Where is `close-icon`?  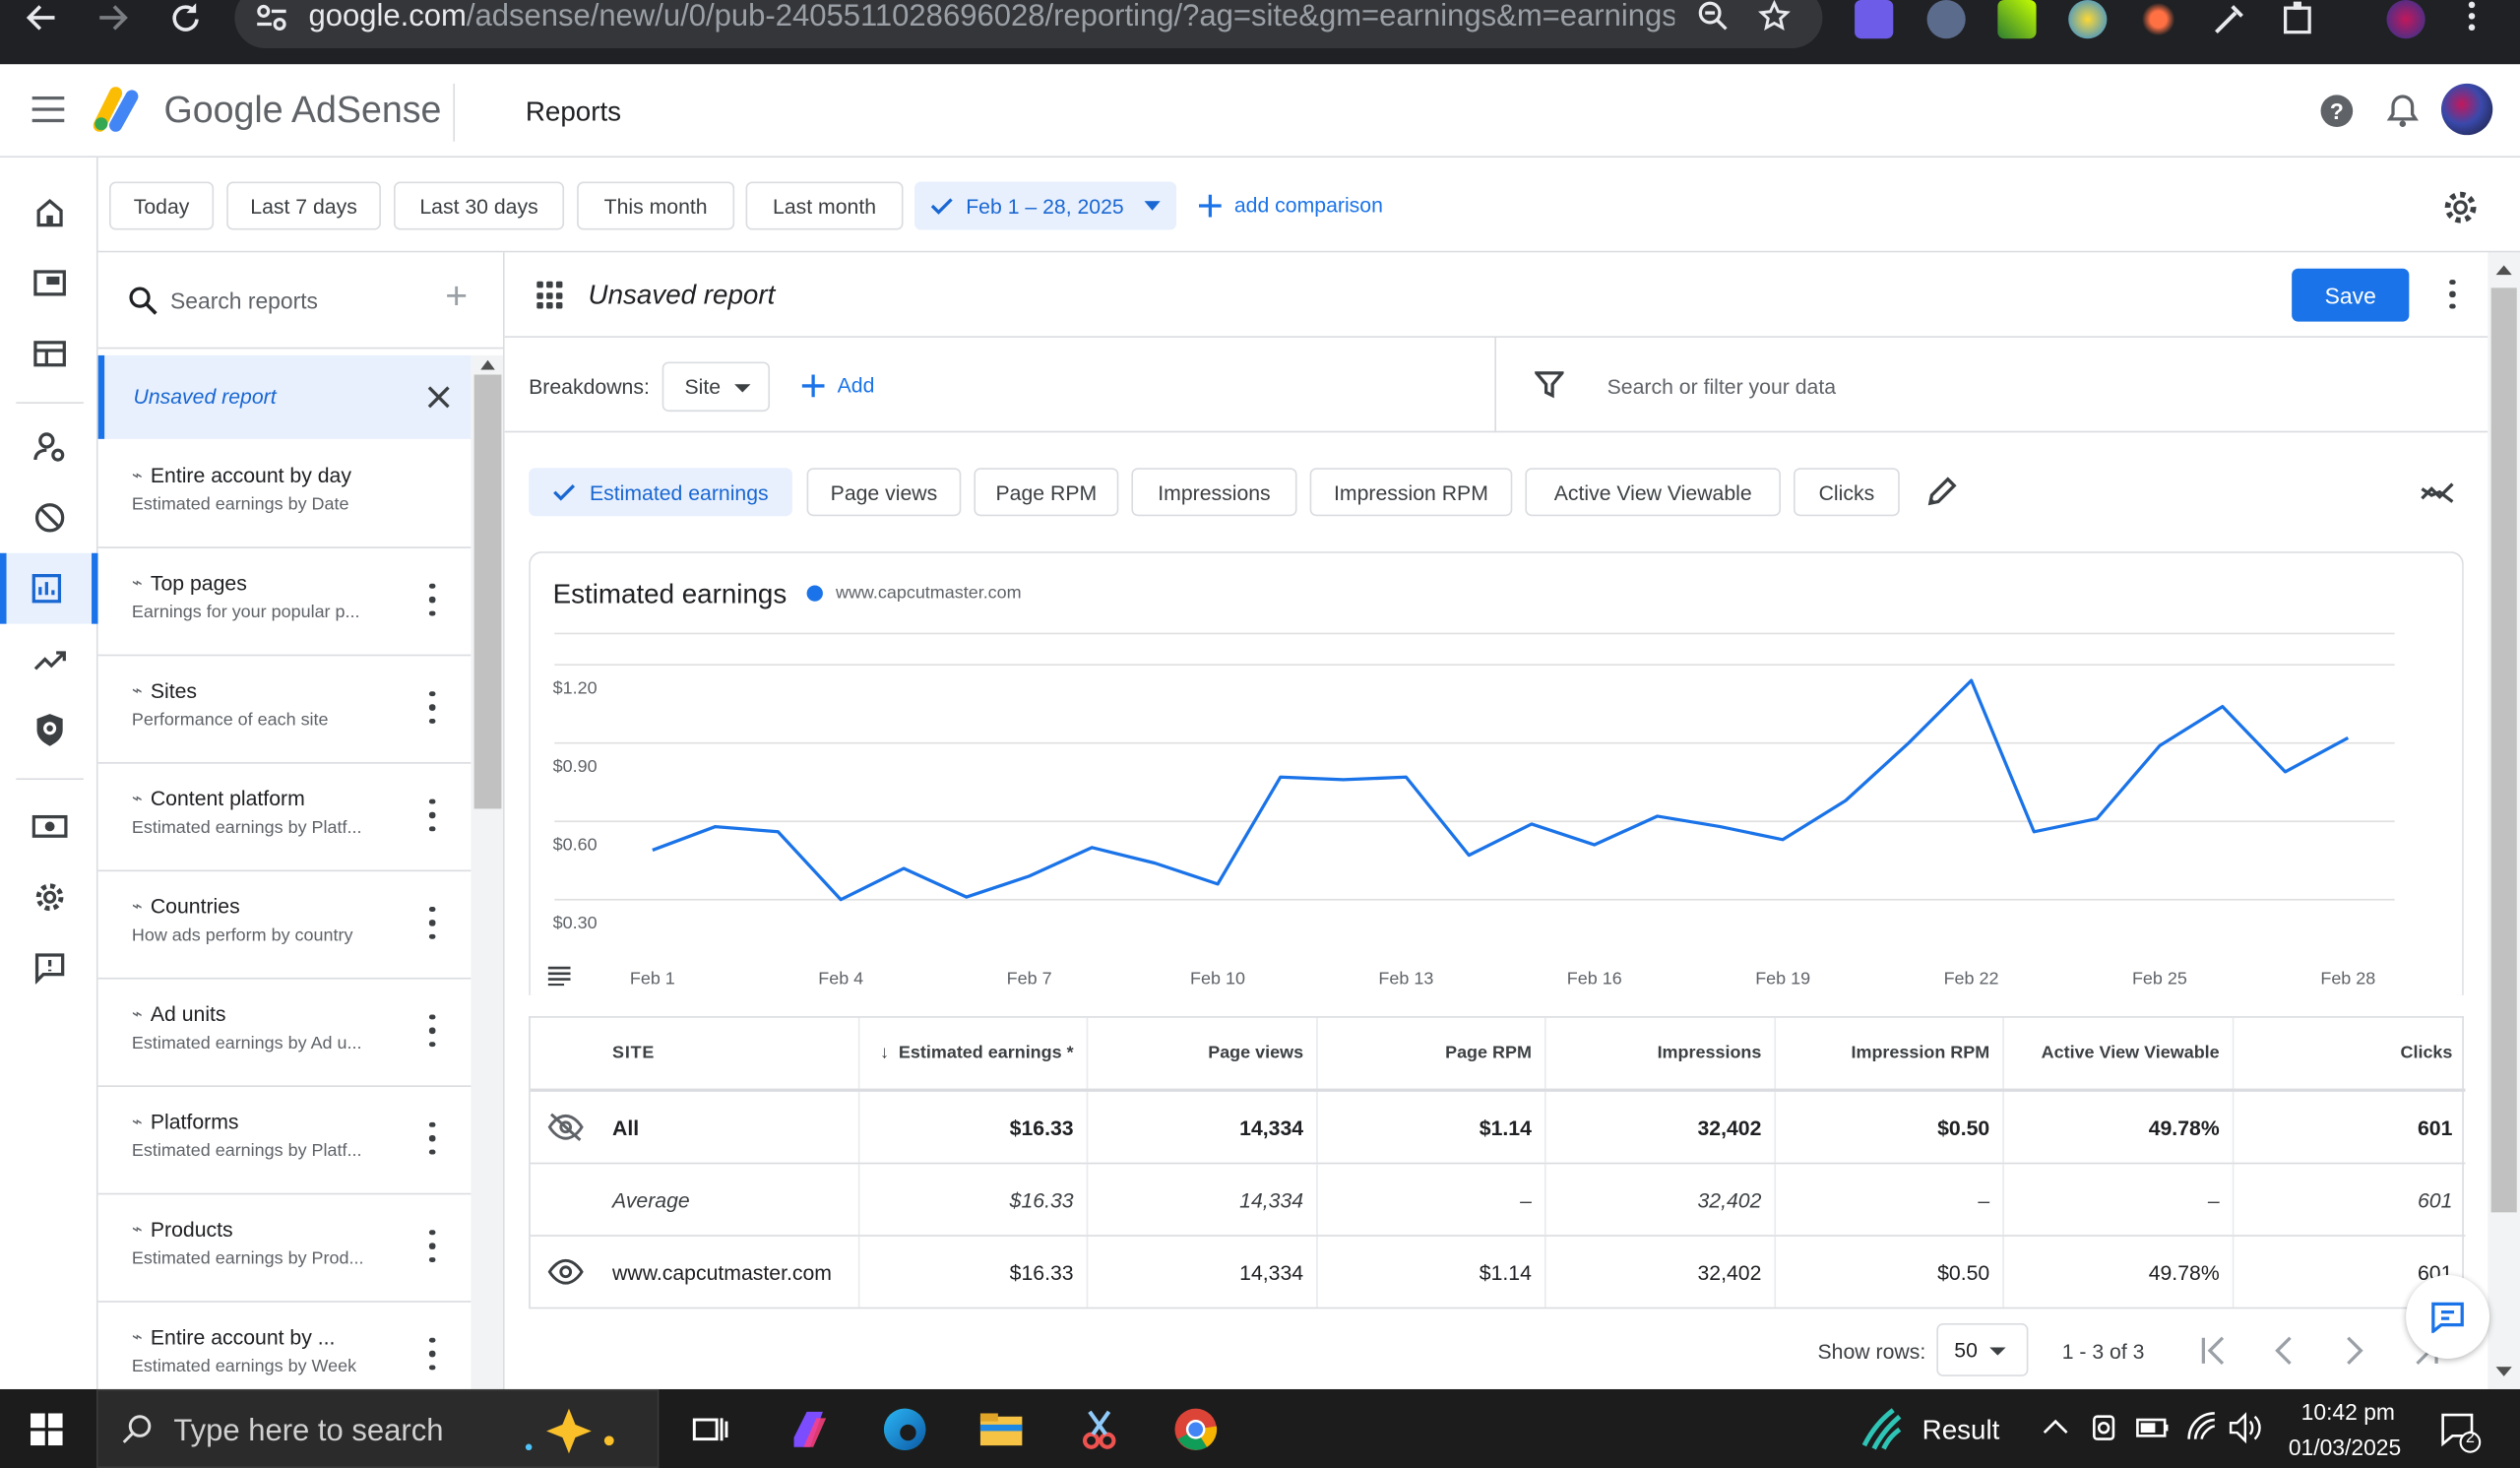 close-icon is located at coordinates (439, 397).